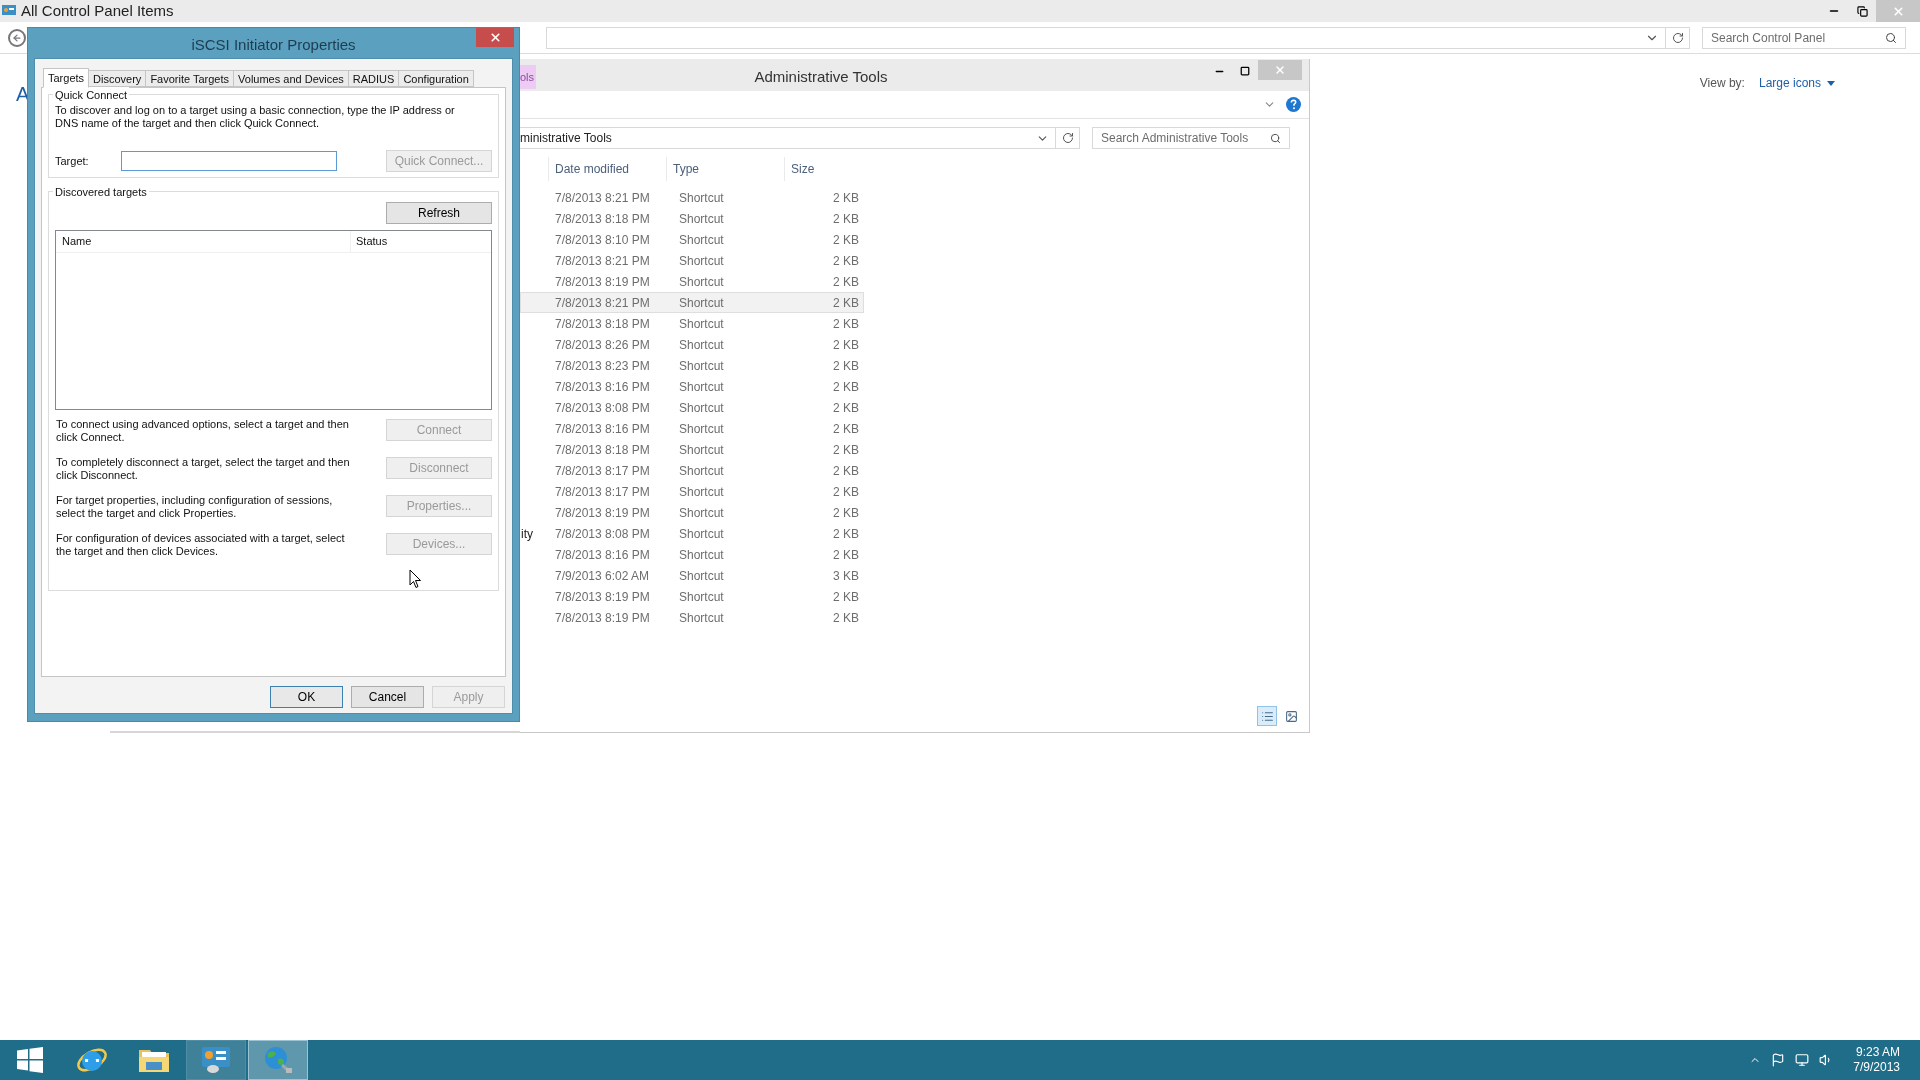 This screenshot has height=1080, width=1920. I want to click on dialog-title: iSCSI Initiator Properties, so click(273, 45).